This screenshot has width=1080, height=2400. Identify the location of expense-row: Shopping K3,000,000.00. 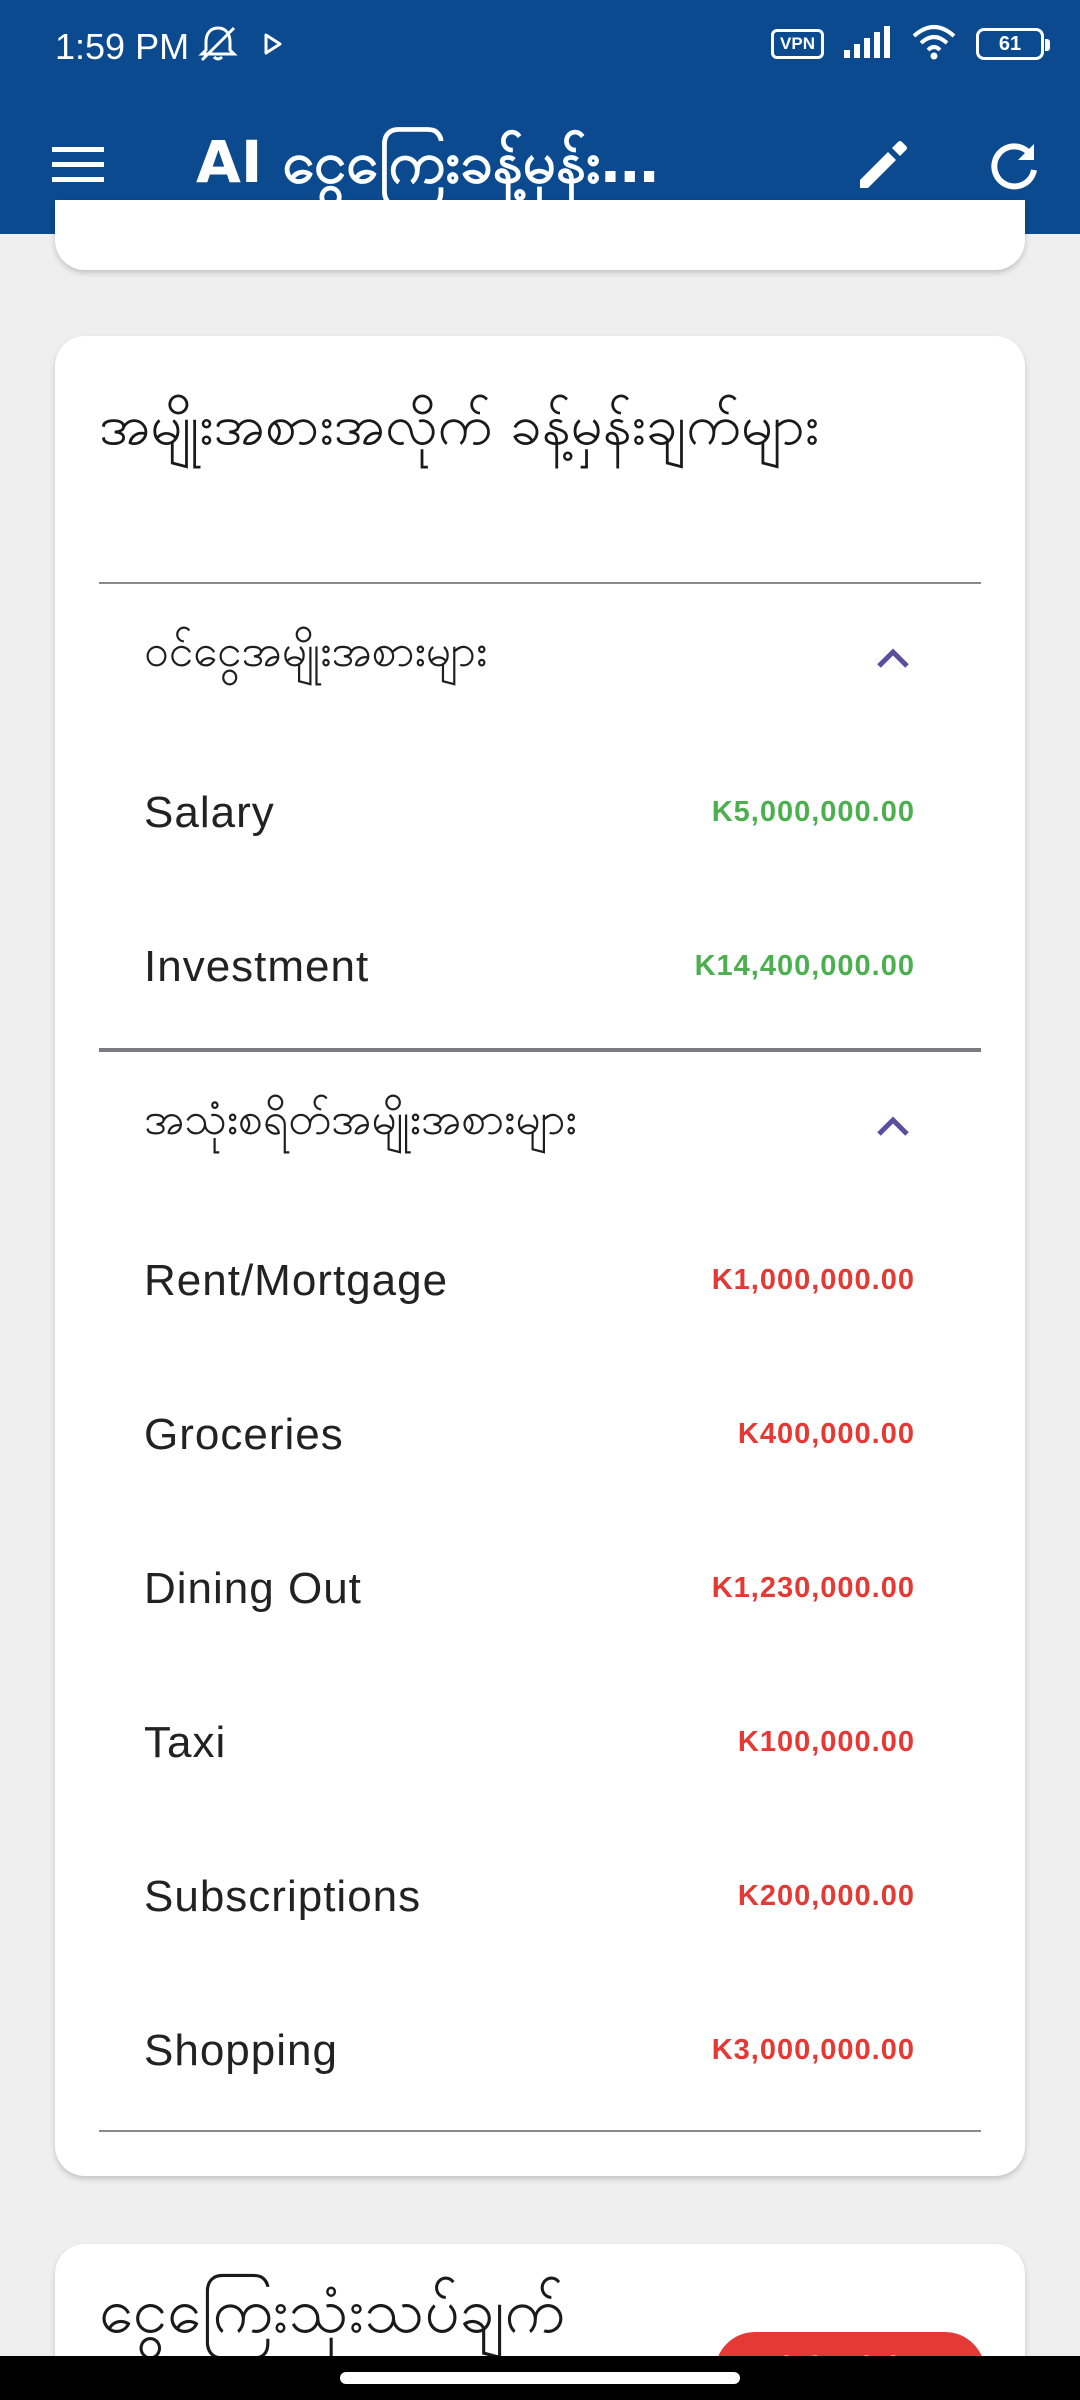
(540, 2053).